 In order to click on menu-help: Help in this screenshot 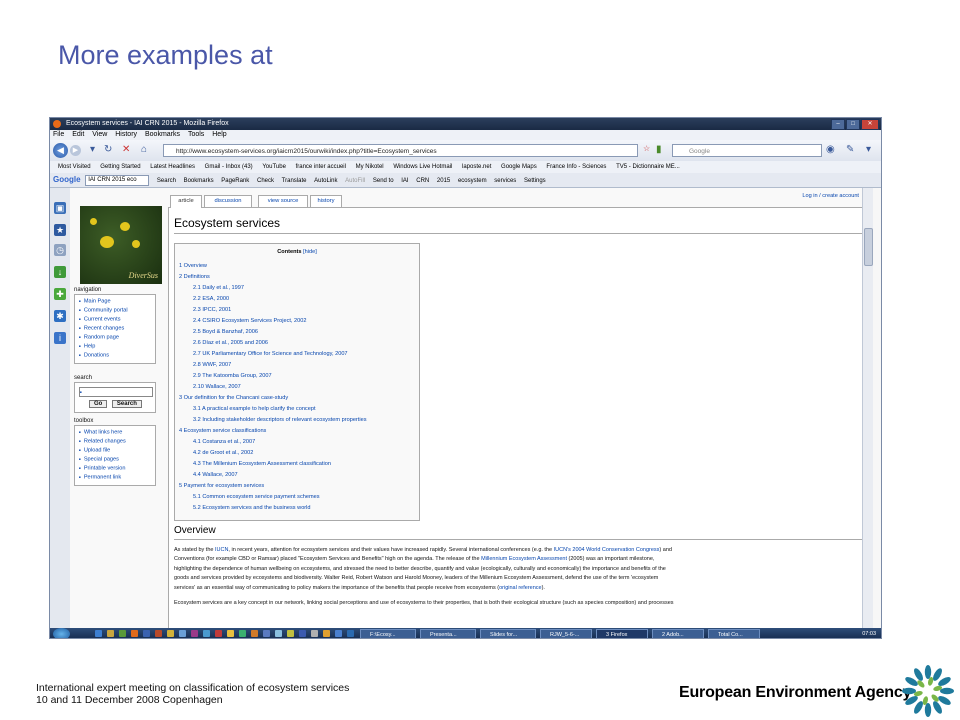, I will do `click(219, 134)`.